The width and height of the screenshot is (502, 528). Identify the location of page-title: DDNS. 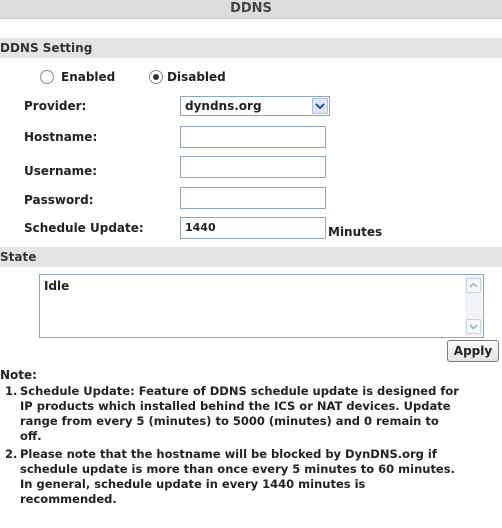
(251, 9).